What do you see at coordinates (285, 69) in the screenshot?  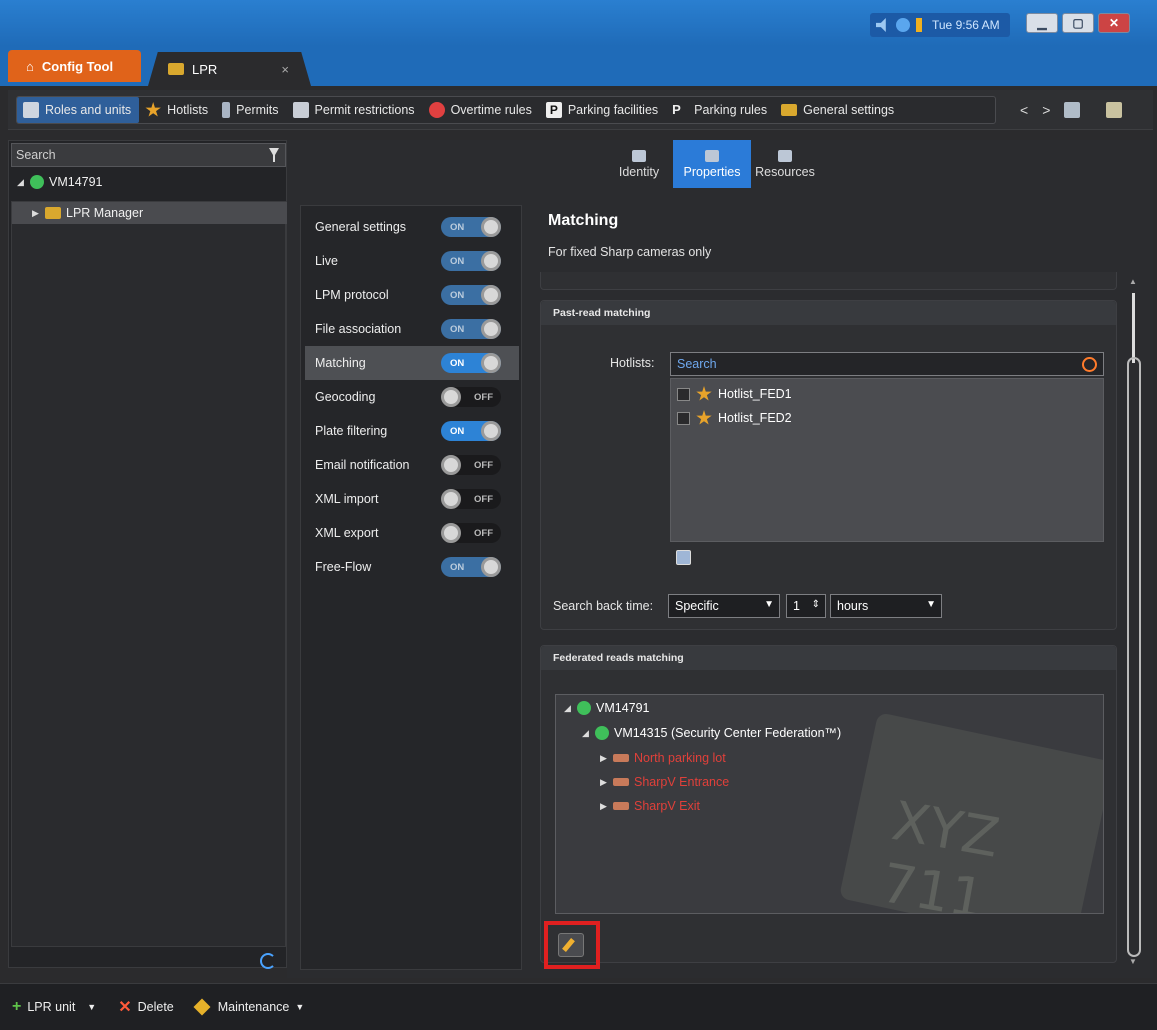 I see `close-tab-icon: ×` at bounding box center [285, 69].